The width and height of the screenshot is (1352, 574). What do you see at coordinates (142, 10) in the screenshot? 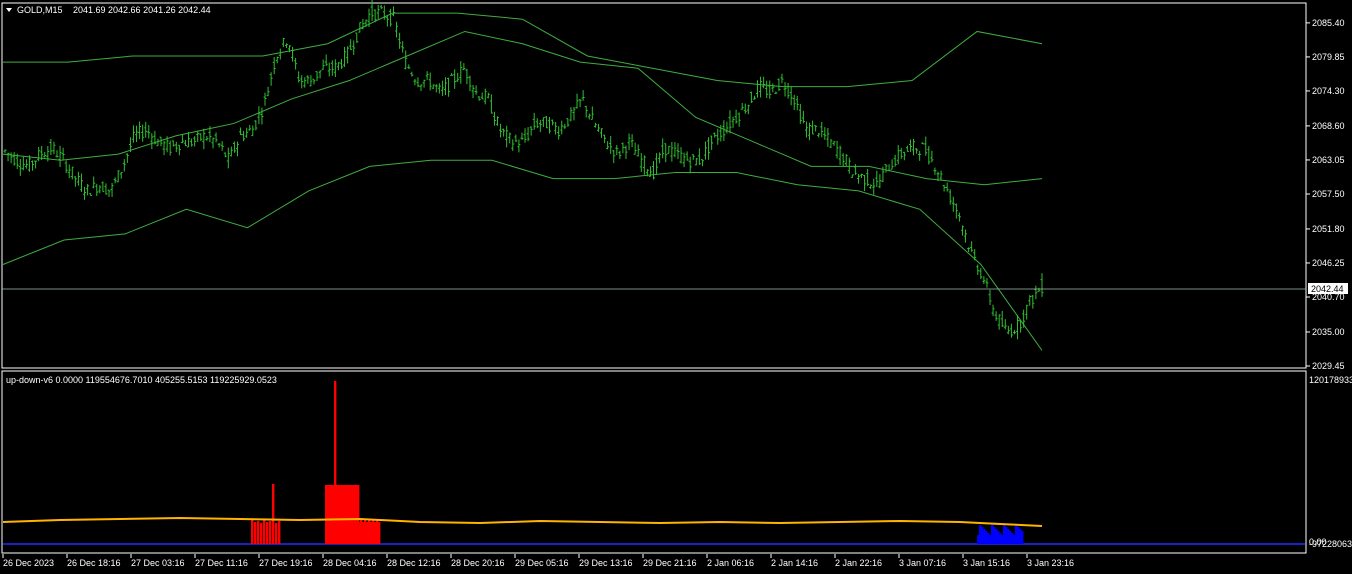
I see `ohlc-readout: 2041.69 2042.66 2041.26 2042.44` at bounding box center [142, 10].